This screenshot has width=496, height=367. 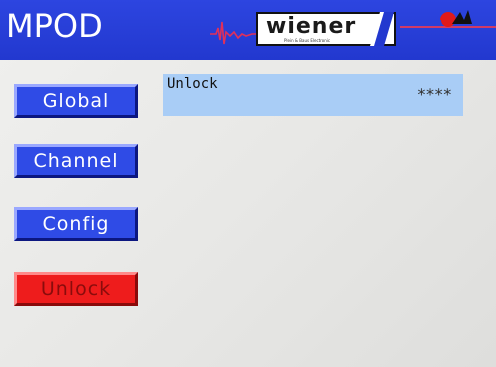 What do you see at coordinates (313, 95) in the screenshot?
I see `unlock-row: Unlock ∗∗∗∗` at bounding box center [313, 95].